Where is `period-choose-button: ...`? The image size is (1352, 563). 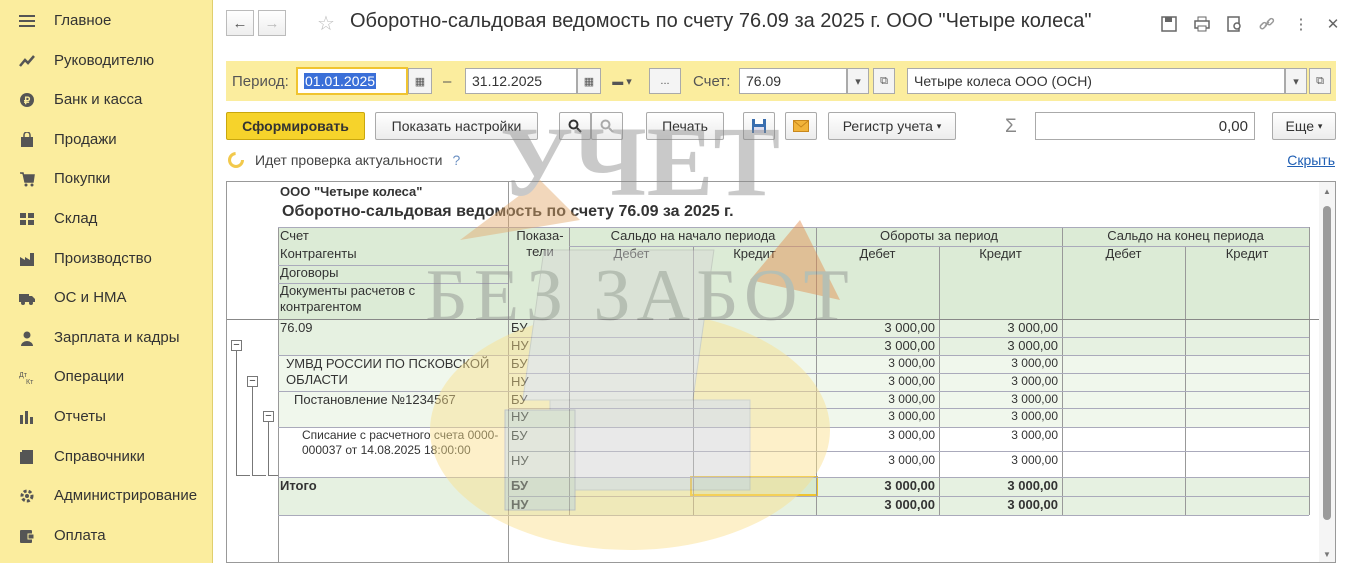 period-choose-button: ... is located at coordinates (665, 81).